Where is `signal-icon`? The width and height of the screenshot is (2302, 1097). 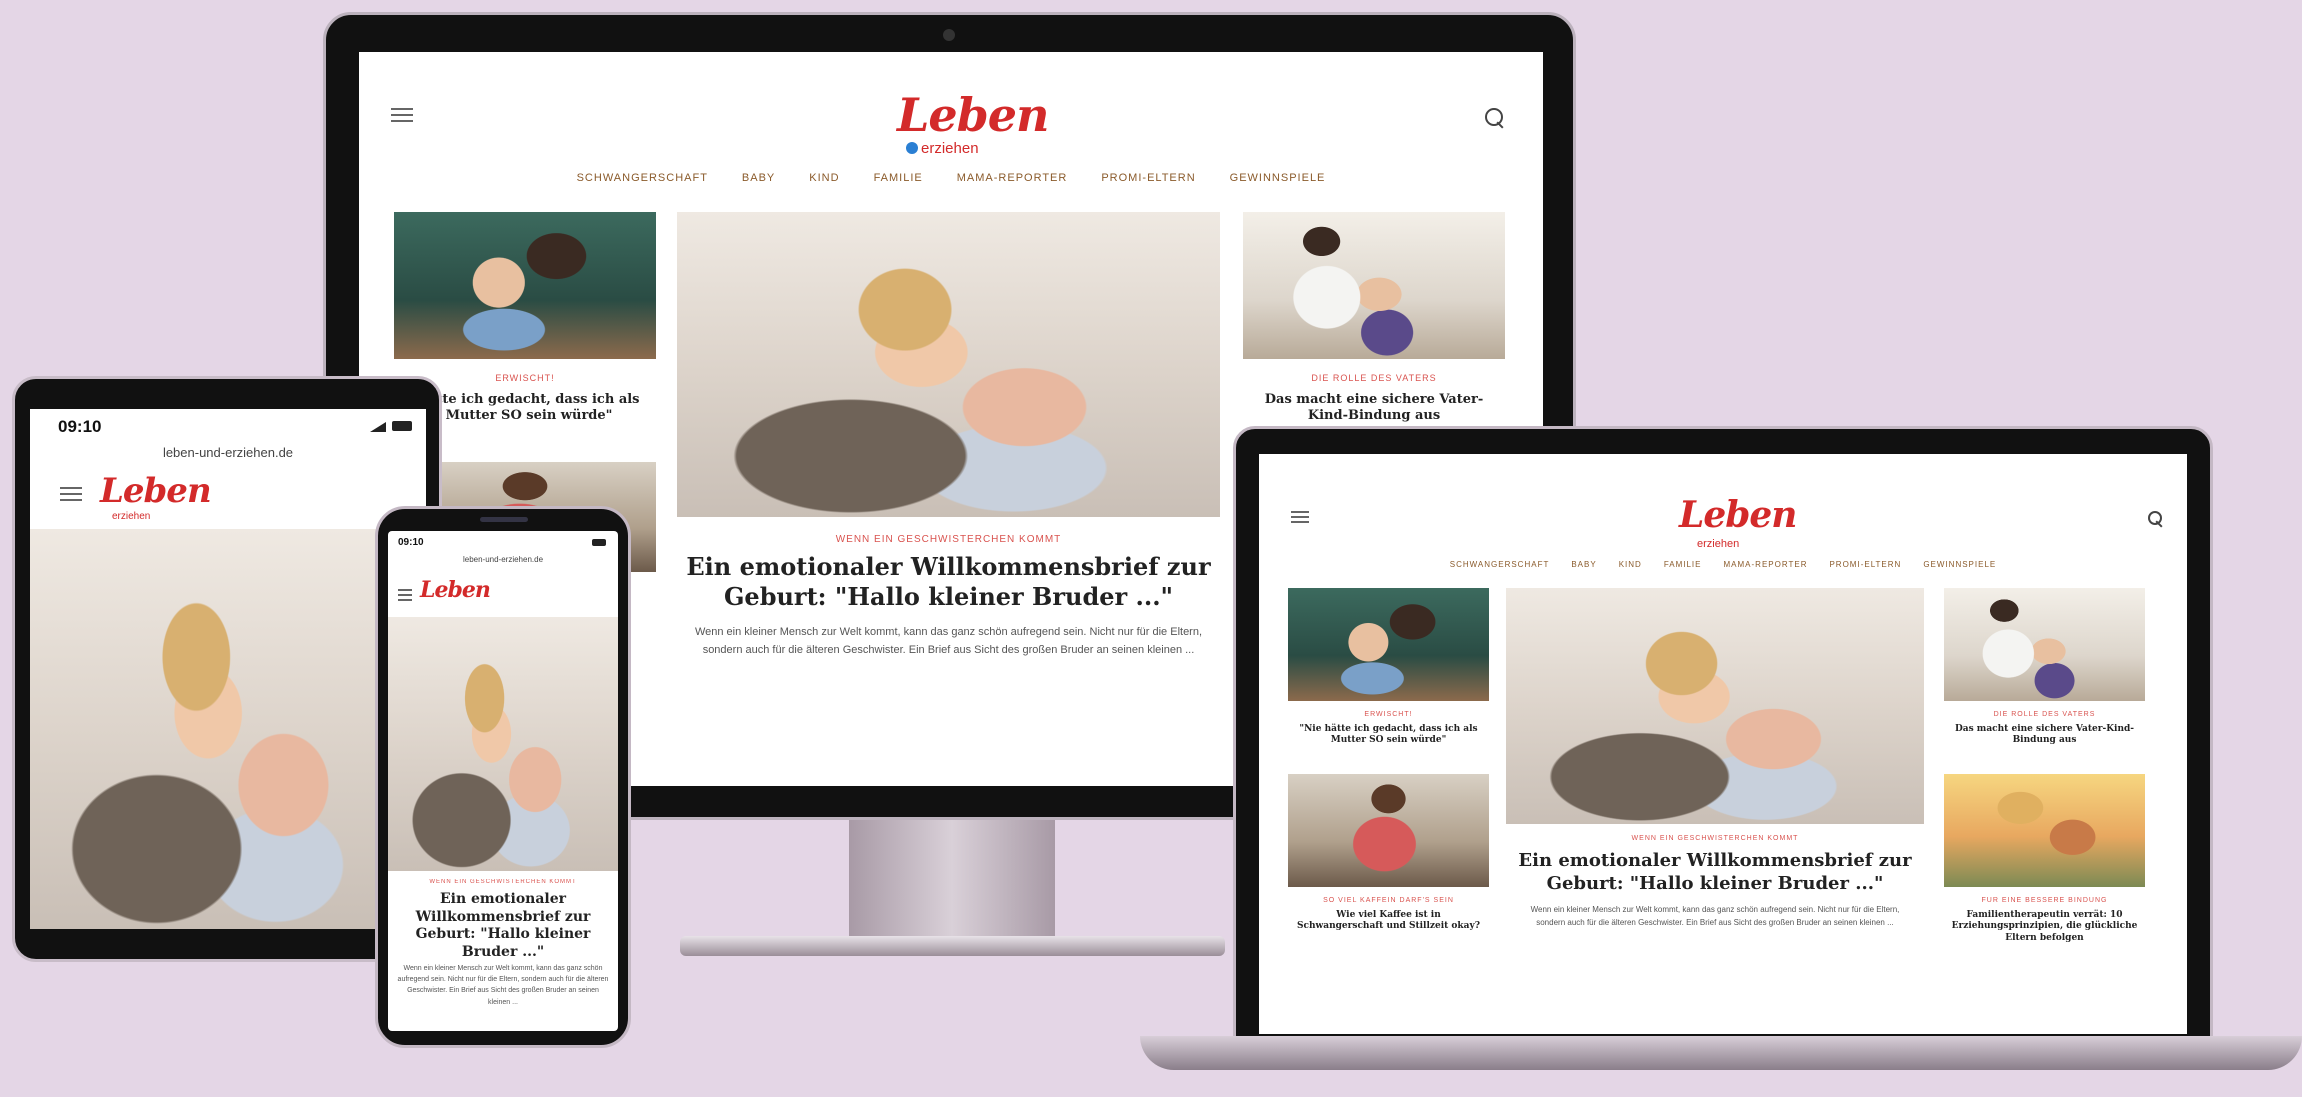
signal-icon is located at coordinates (378, 427).